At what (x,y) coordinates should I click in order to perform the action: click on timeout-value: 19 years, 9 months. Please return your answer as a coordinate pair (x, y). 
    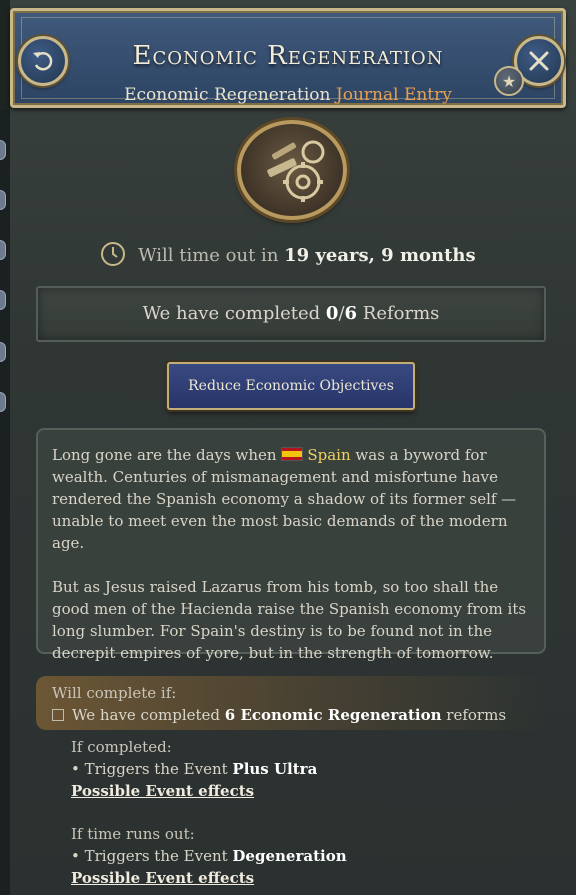
    Looking at the image, I should click on (380, 255).